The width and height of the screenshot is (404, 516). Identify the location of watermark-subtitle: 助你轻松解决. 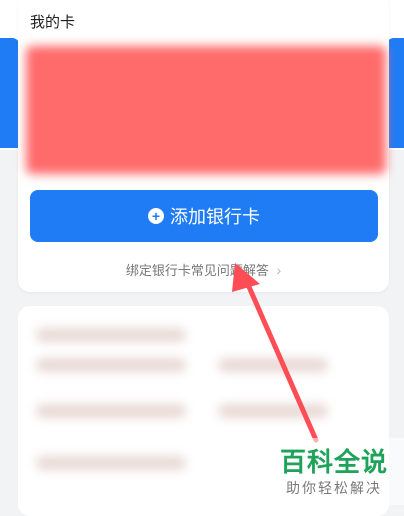
(334, 488).